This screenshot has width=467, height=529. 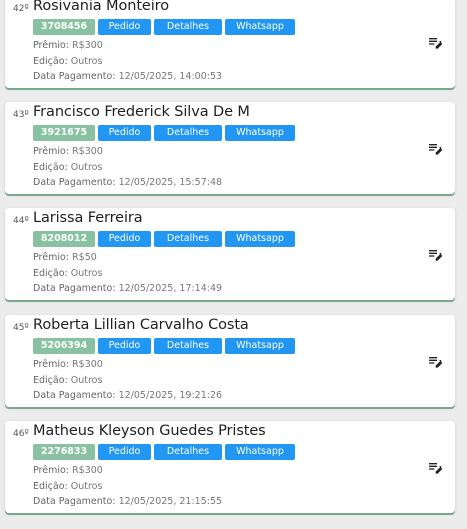 I want to click on data-pagamento-line: Data Pagamento: 12/05/2025, 17:14:49, so click(x=128, y=288).